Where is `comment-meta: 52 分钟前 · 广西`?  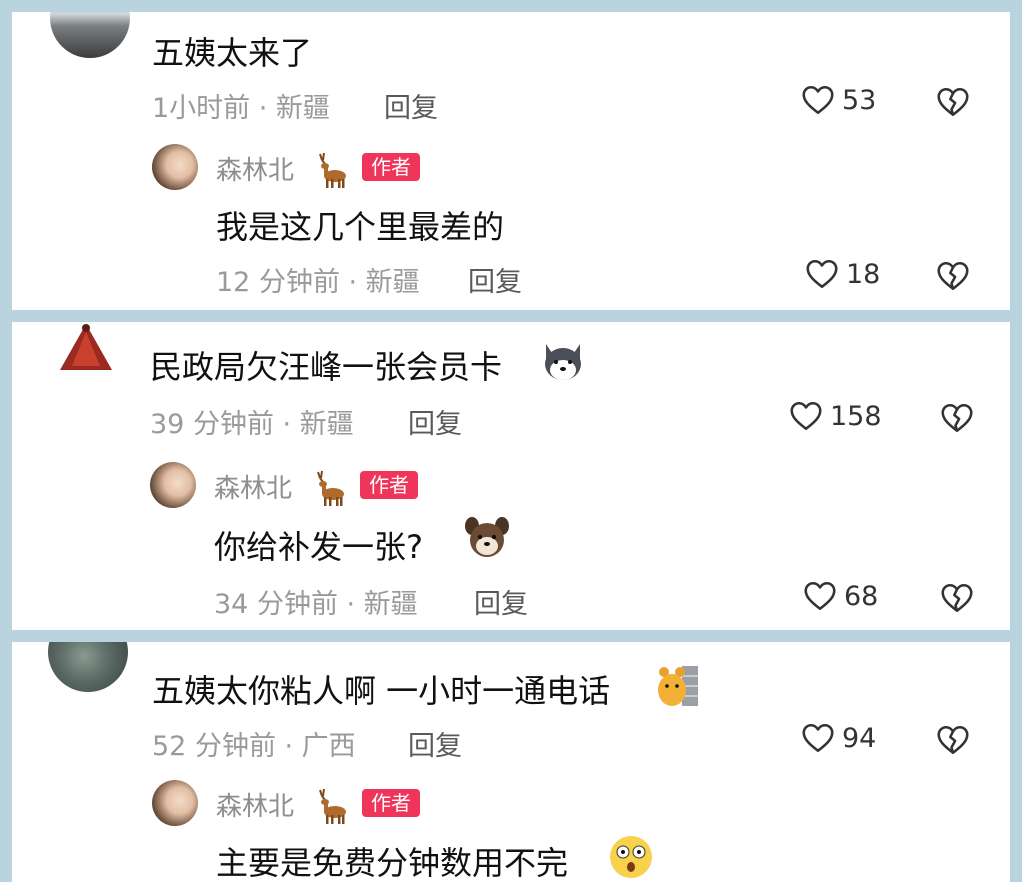 comment-meta: 52 分钟前 · 广西 is located at coordinates (254, 746).